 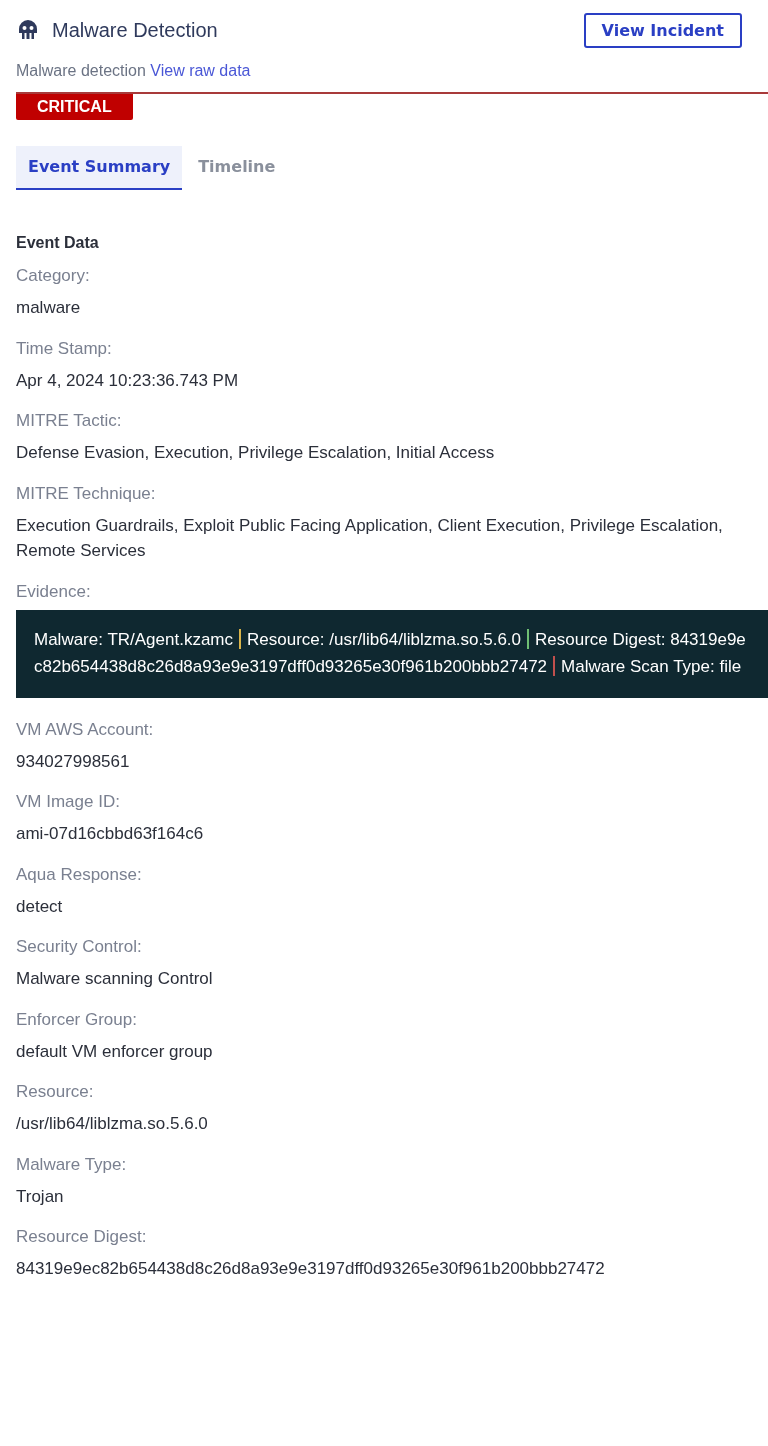 What do you see at coordinates (662, 30) in the screenshot?
I see `view-incident-button: View Incident` at bounding box center [662, 30].